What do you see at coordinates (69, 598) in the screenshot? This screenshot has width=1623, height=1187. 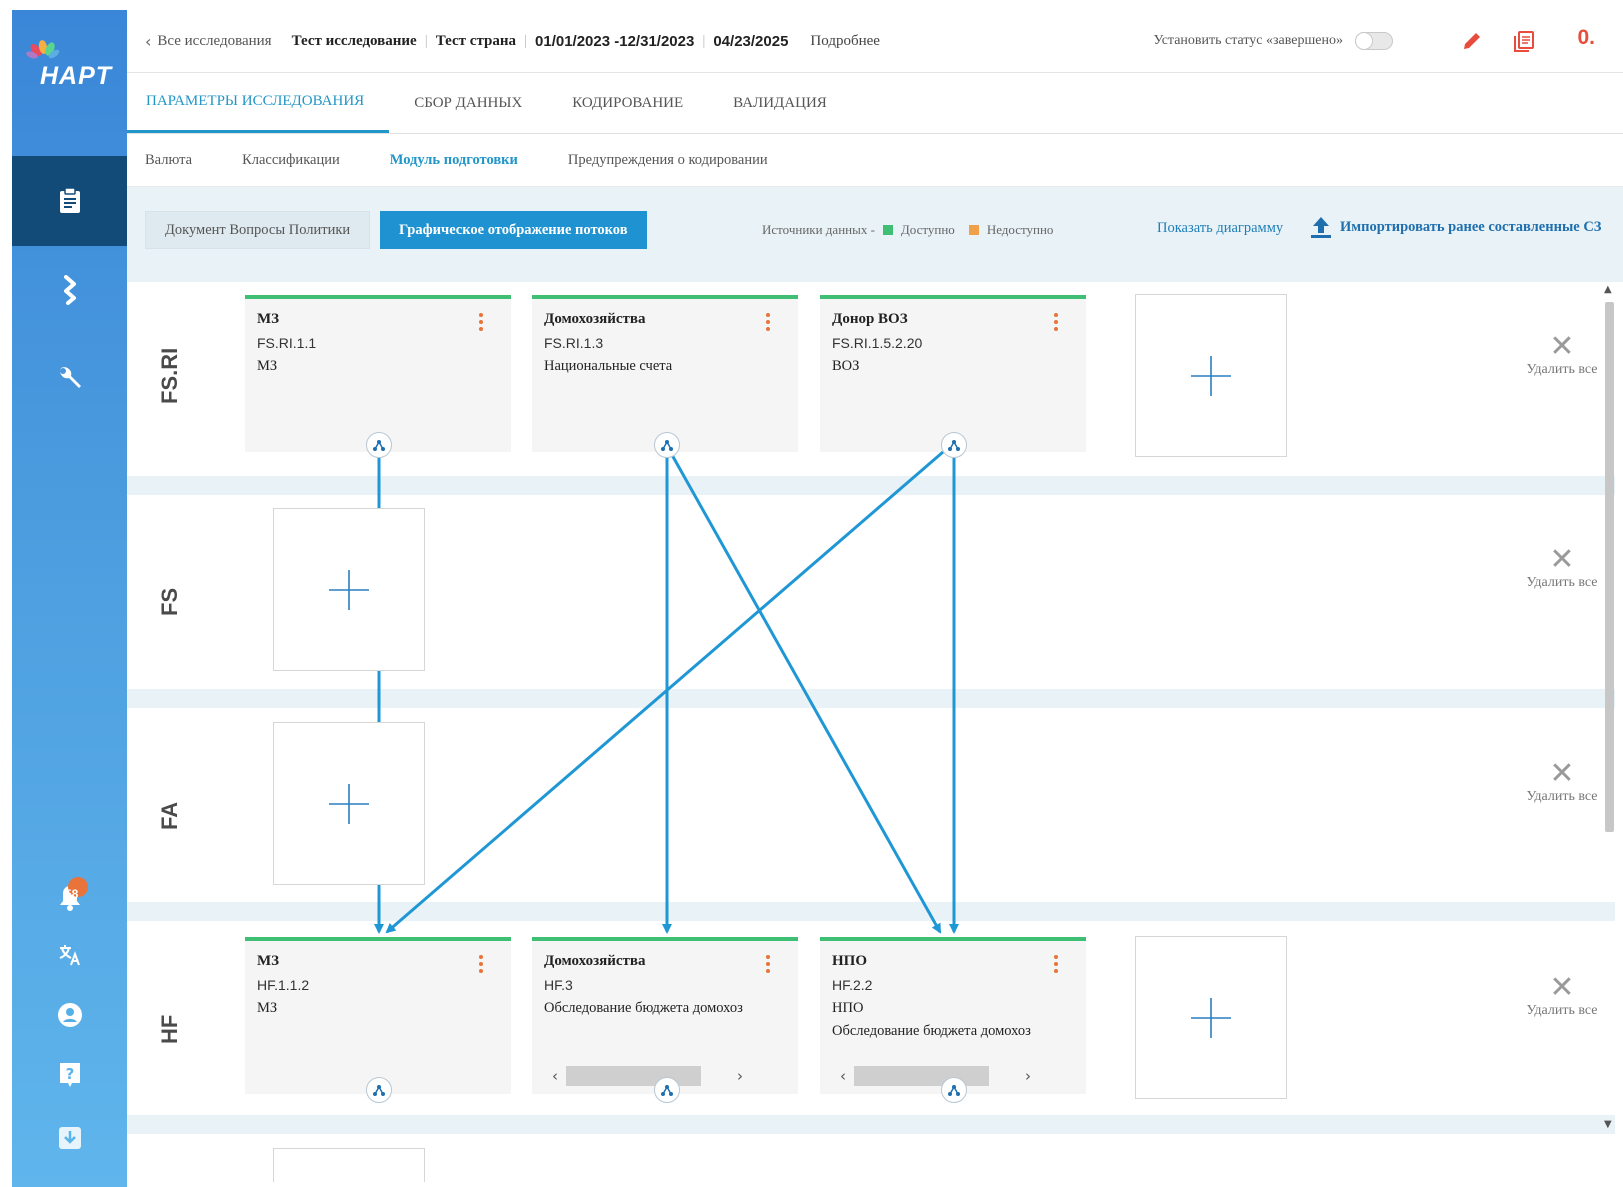 I see `sidebar: HAPT 58 ?` at bounding box center [69, 598].